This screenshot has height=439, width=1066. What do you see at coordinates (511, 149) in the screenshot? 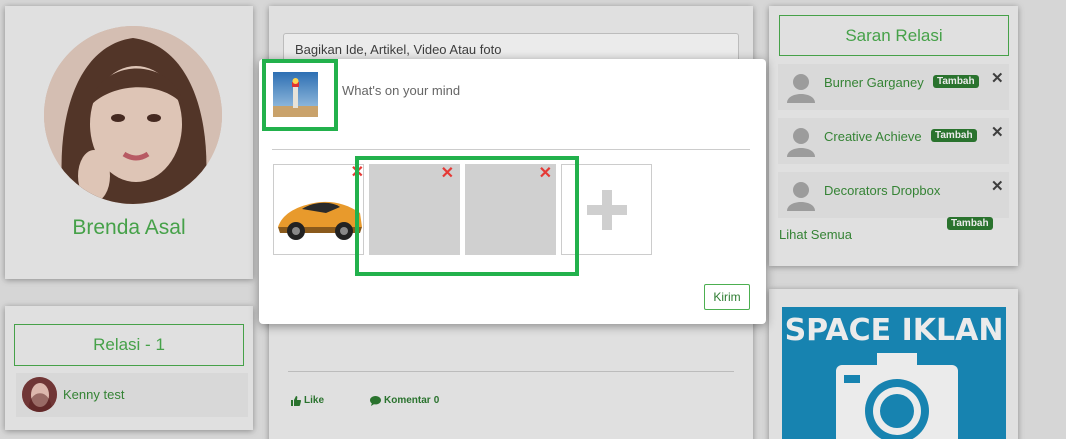
I see `modal-divider` at bounding box center [511, 149].